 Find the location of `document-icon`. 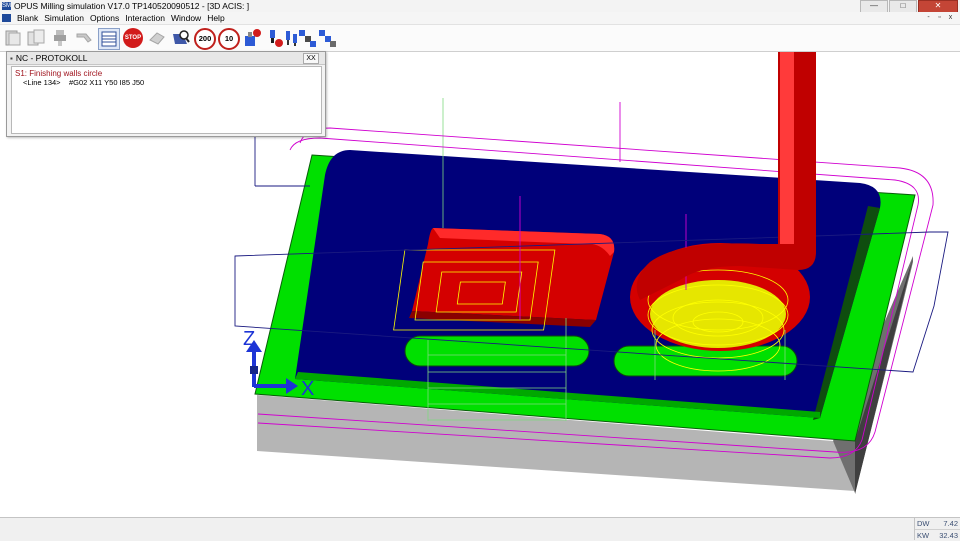

document-icon is located at coordinates (6, 18).